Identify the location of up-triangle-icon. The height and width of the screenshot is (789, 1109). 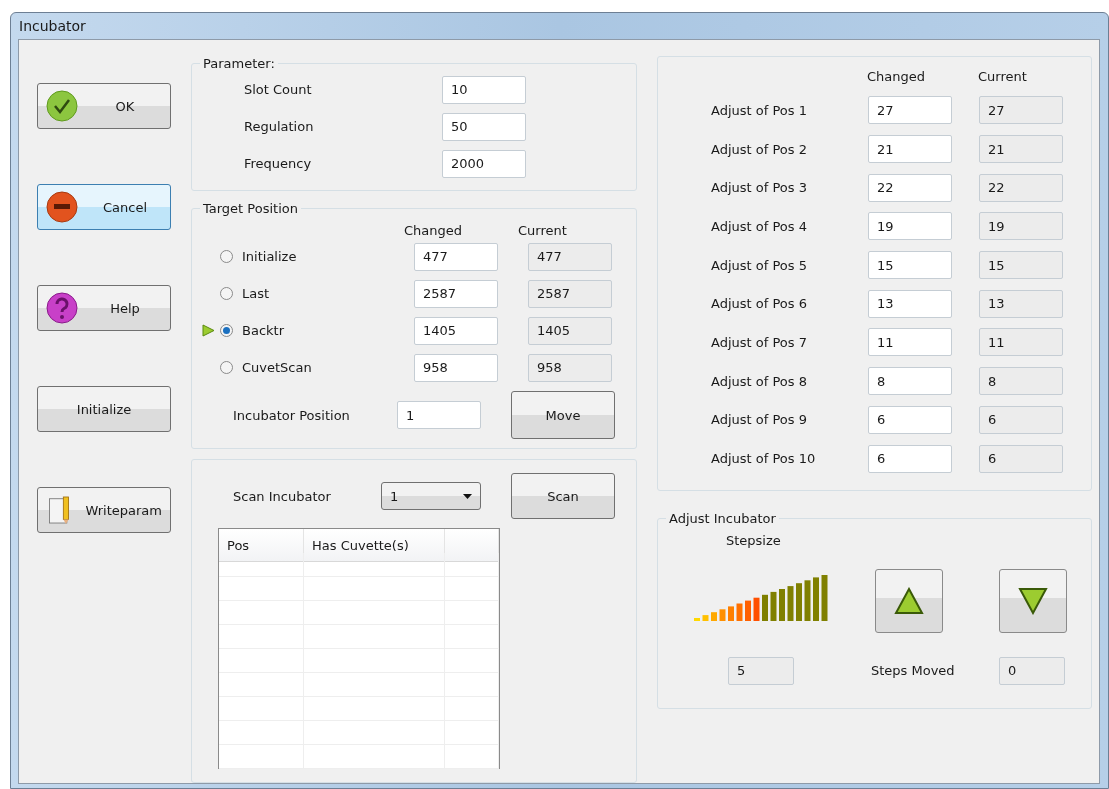
(909, 600).